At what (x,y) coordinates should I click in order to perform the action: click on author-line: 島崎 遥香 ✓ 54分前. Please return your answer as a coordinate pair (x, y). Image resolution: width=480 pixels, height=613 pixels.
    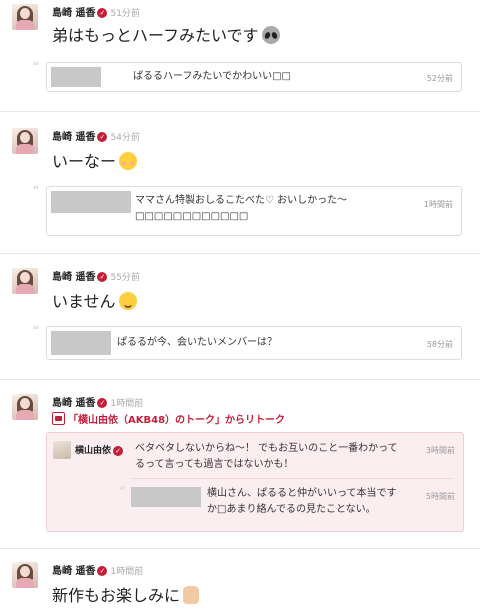
    Looking at the image, I should click on (96, 135).